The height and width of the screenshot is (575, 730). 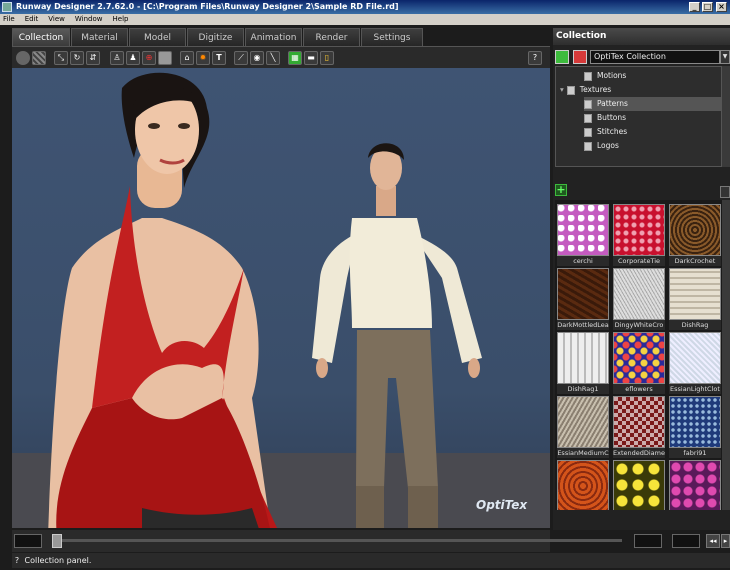 I want to click on rotate-icon: ↻, so click(x=77, y=58).